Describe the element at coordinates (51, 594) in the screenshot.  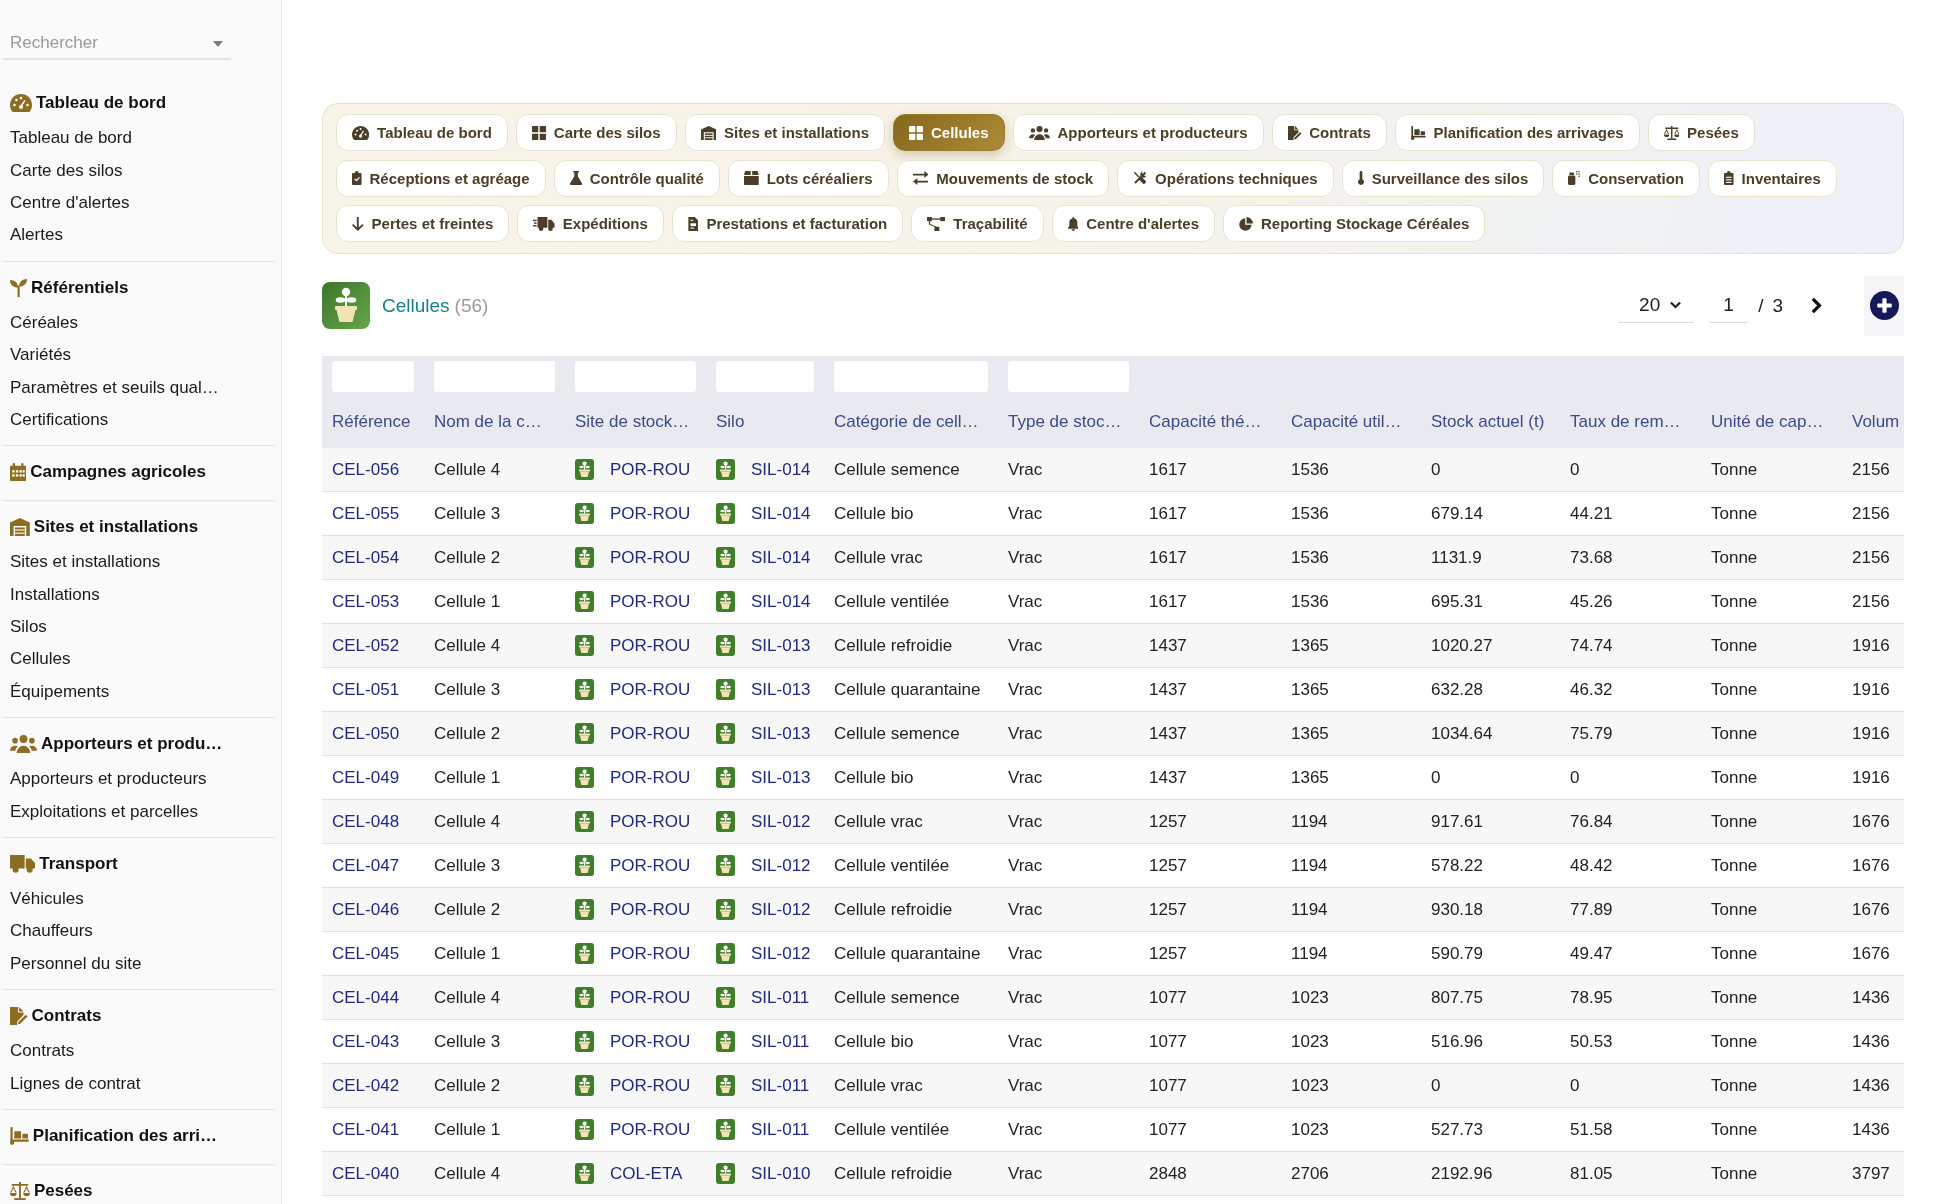
I see `sidebar-link: Installations` at that location.